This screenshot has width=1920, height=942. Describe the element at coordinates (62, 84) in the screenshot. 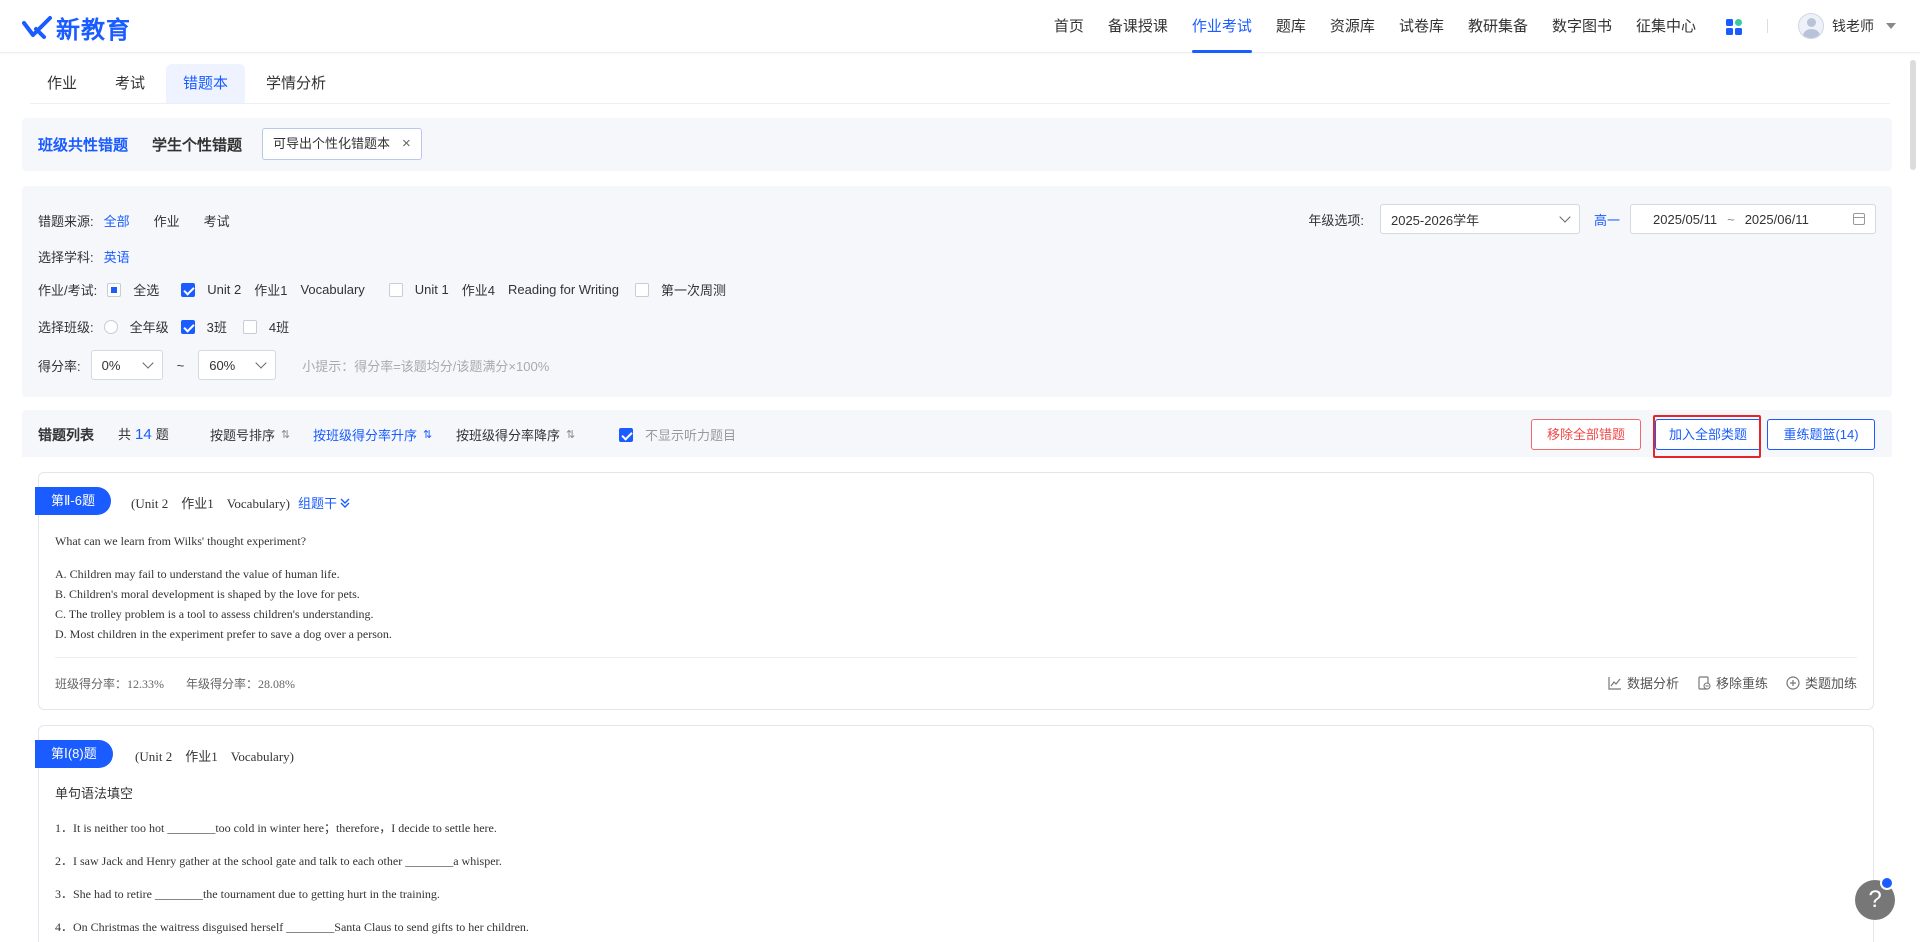

I see `tab-homework: 作业` at that location.